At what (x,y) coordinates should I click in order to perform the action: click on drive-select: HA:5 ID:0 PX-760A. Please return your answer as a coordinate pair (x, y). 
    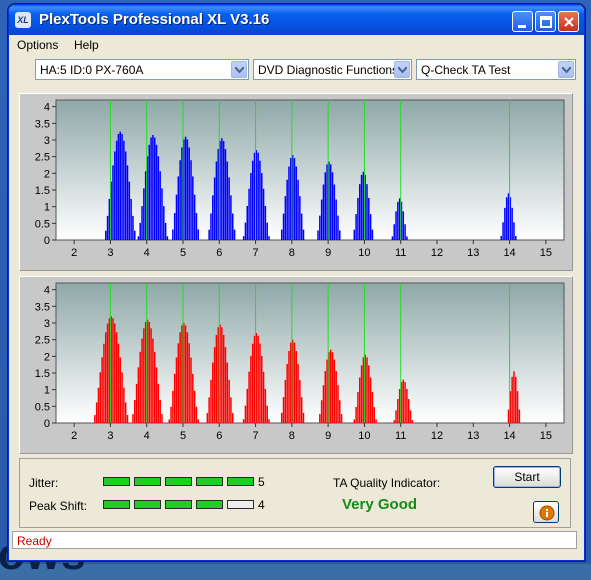
    Looking at the image, I should click on (142, 69).